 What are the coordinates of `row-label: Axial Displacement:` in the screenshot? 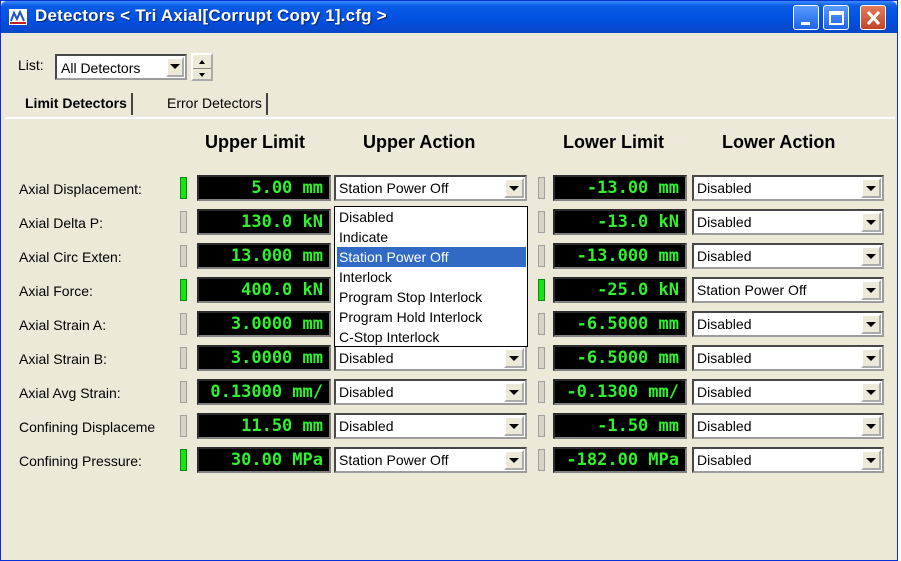 It's located at (80, 189).